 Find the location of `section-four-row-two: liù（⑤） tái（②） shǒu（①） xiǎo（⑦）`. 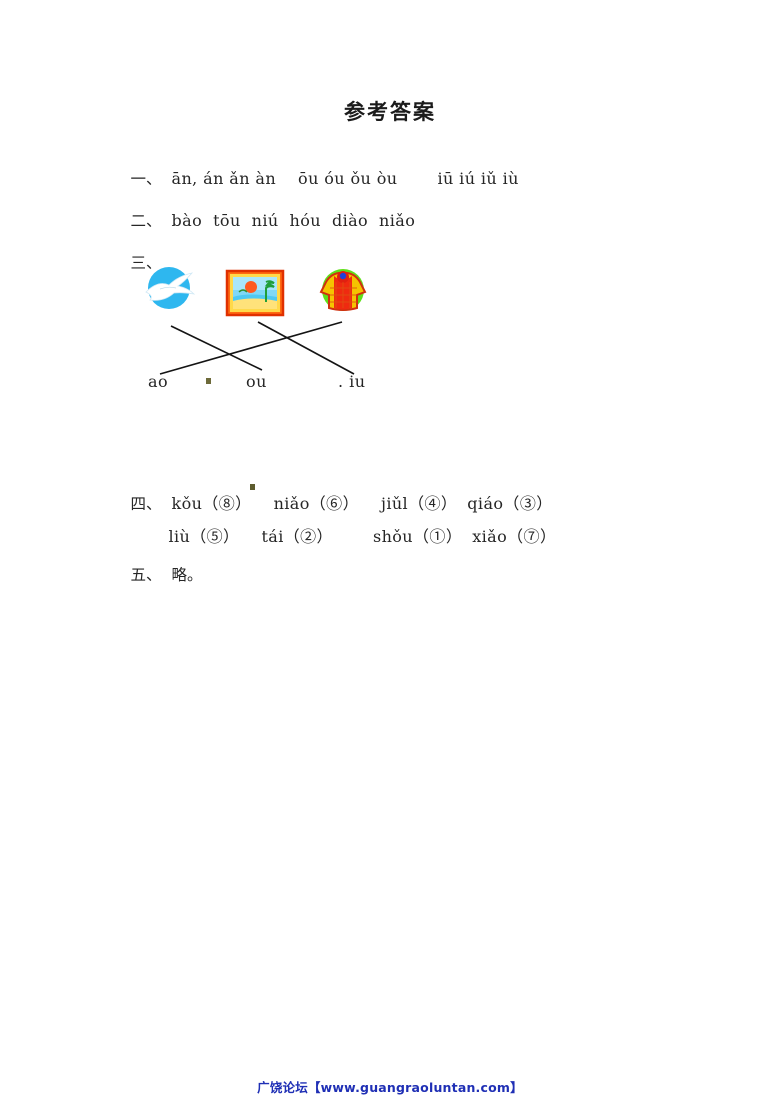

section-four-row-two: liù（⑤） tái（②） shǒu（①） xiǎo（⑦） is located at coordinates (354, 535).